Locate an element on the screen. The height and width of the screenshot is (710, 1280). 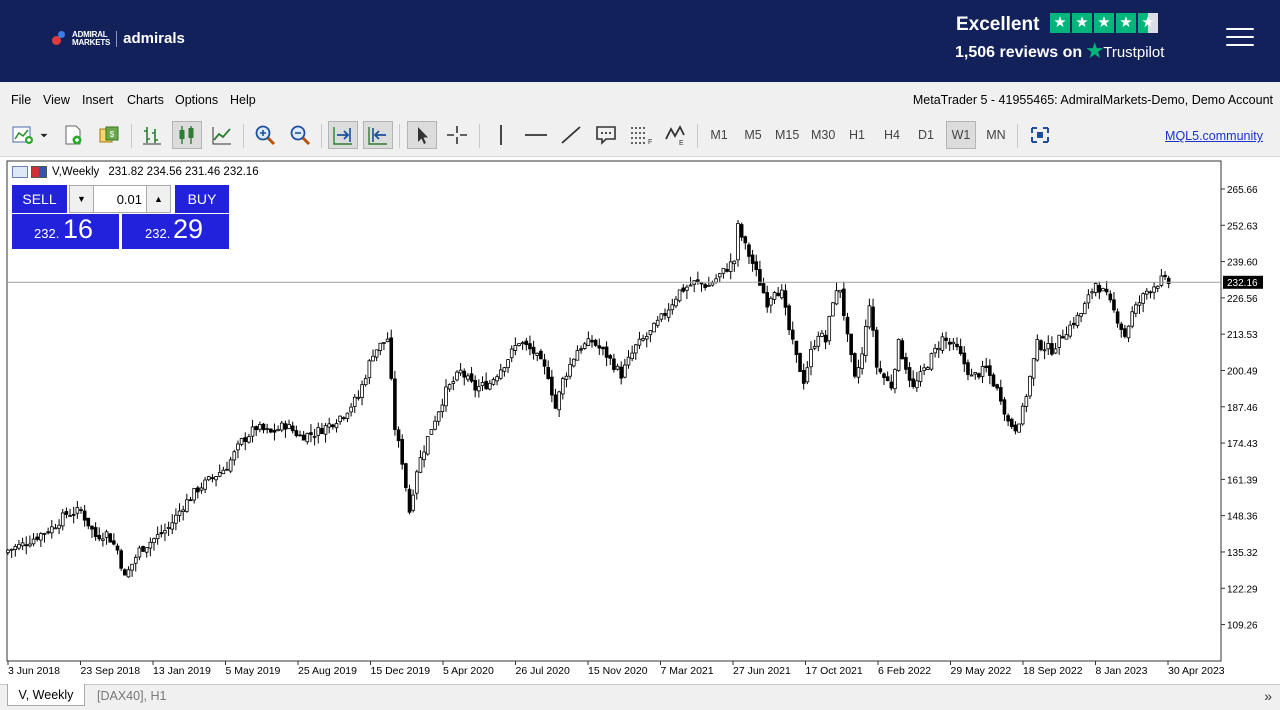
menu-insert: Insert is located at coordinates (97, 100).